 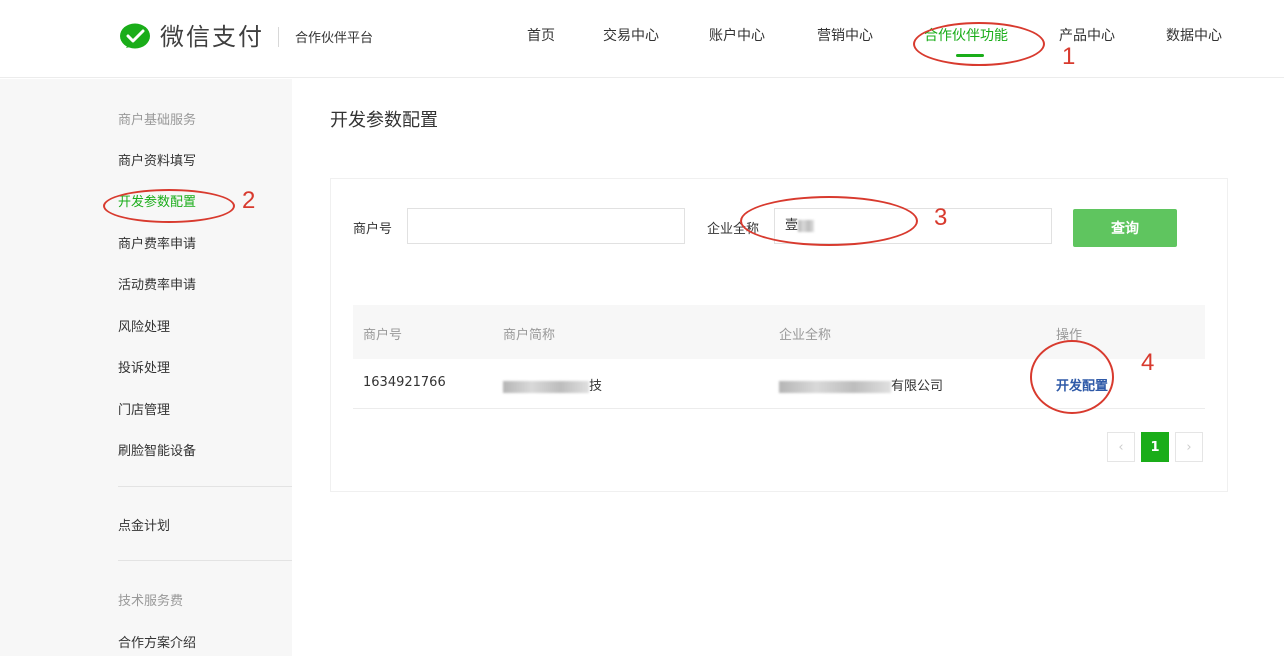 I want to click on sidebar-item-partner-plan: 合作方案介绍, so click(x=157, y=641).